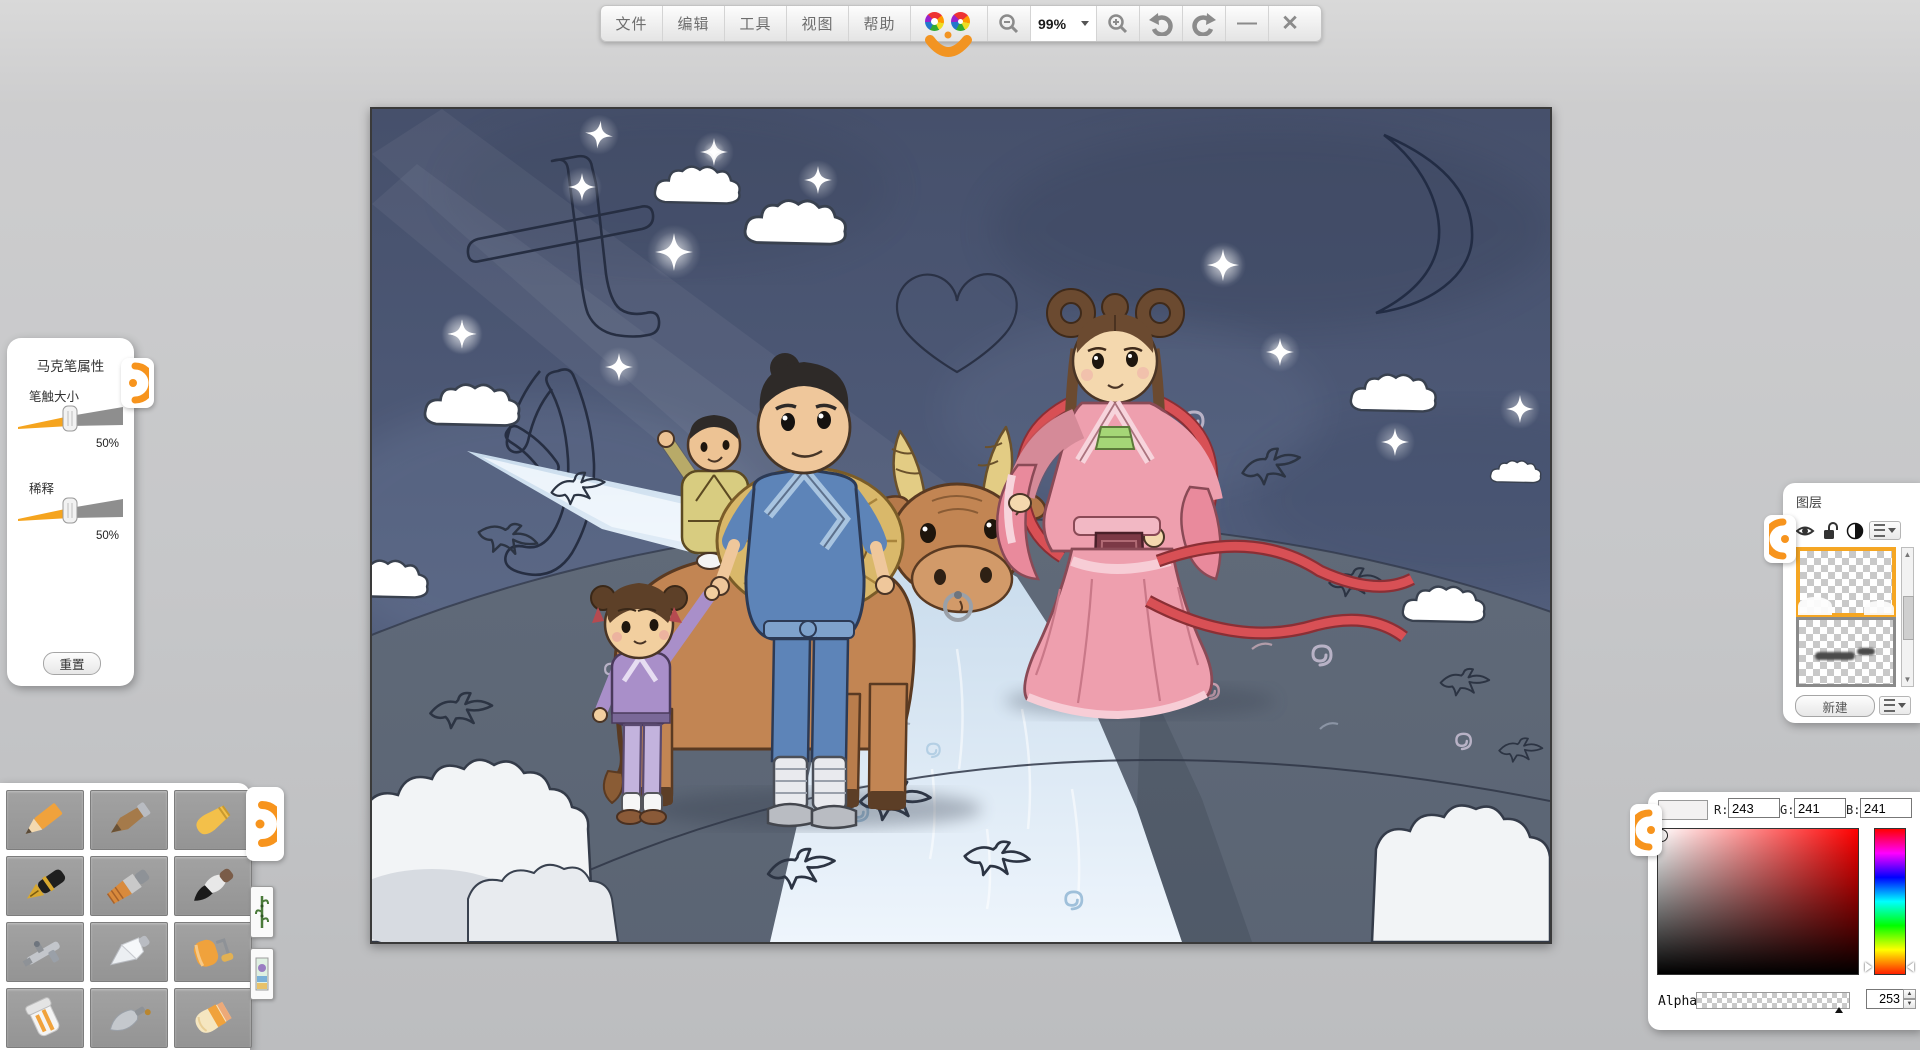 The width and height of the screenshot is (1920, 1050). I want to click on saturation-value-picker, so click(1757, 901).